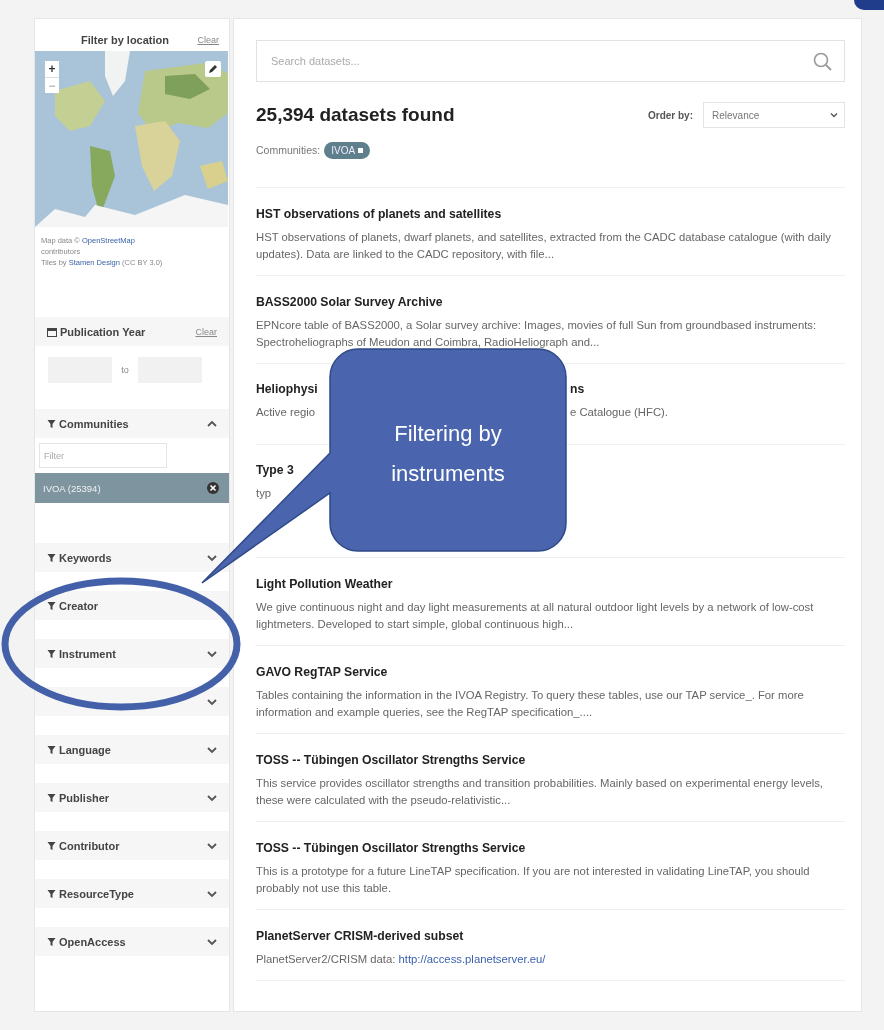 The width and height of the screenshot is (884, 1030). I want to click on facet-title: Communities, so click(94, 423).